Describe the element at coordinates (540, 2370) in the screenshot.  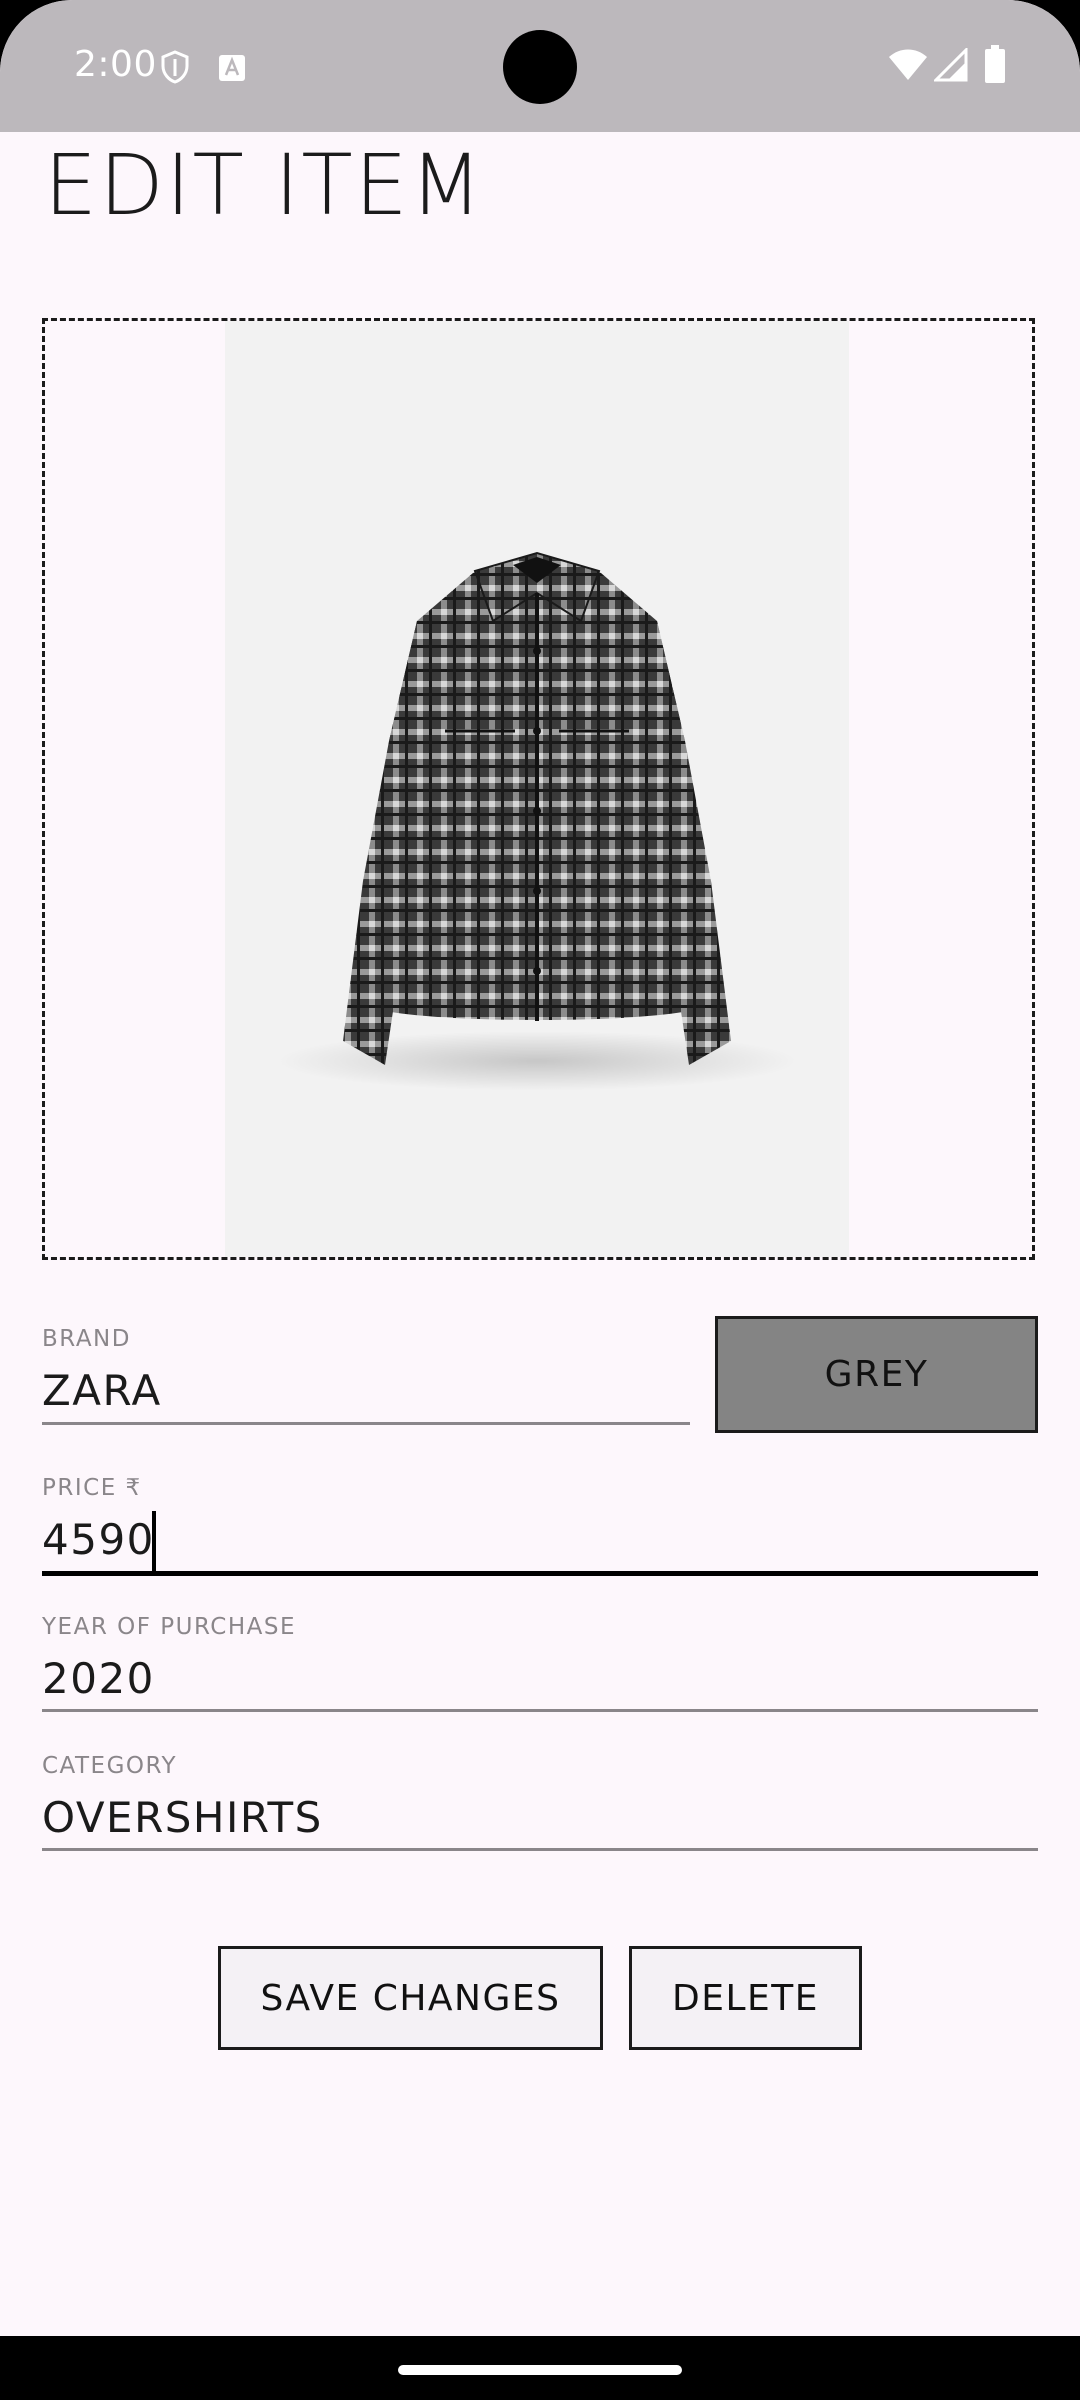
I see `home-gesture-bar` at that location.